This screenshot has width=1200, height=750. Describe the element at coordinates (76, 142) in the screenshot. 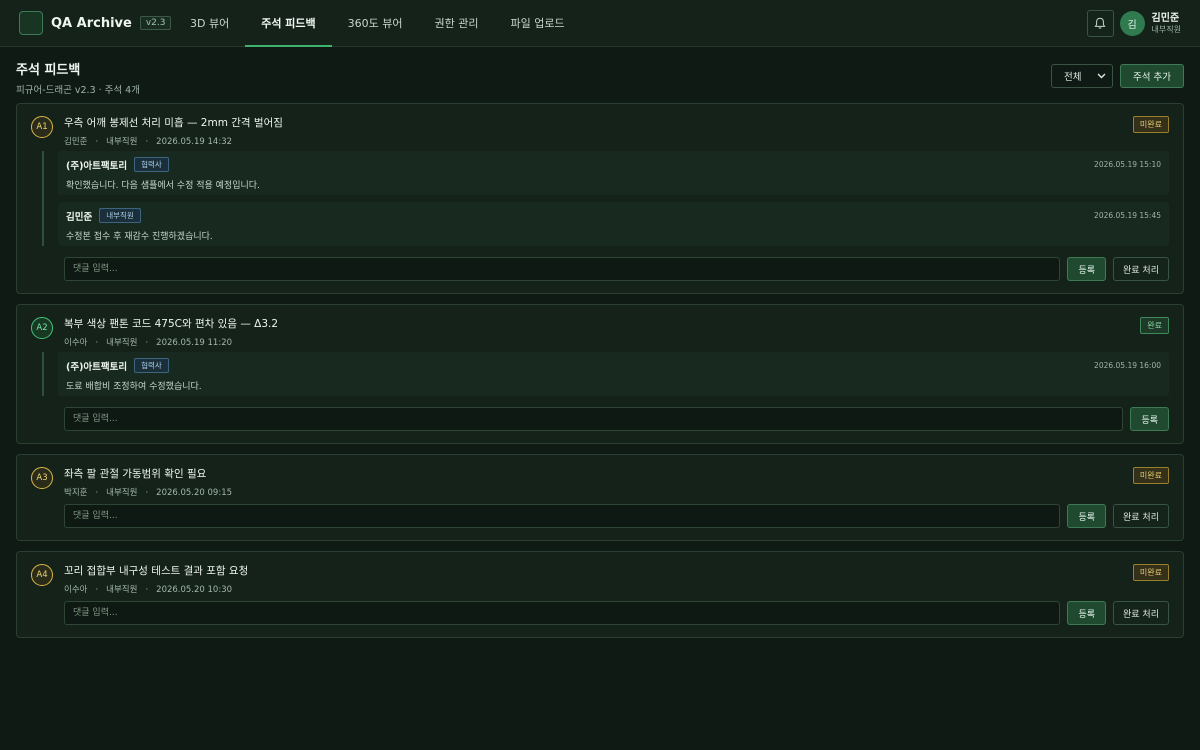

I see `annotation-author: 김민준` at that location.